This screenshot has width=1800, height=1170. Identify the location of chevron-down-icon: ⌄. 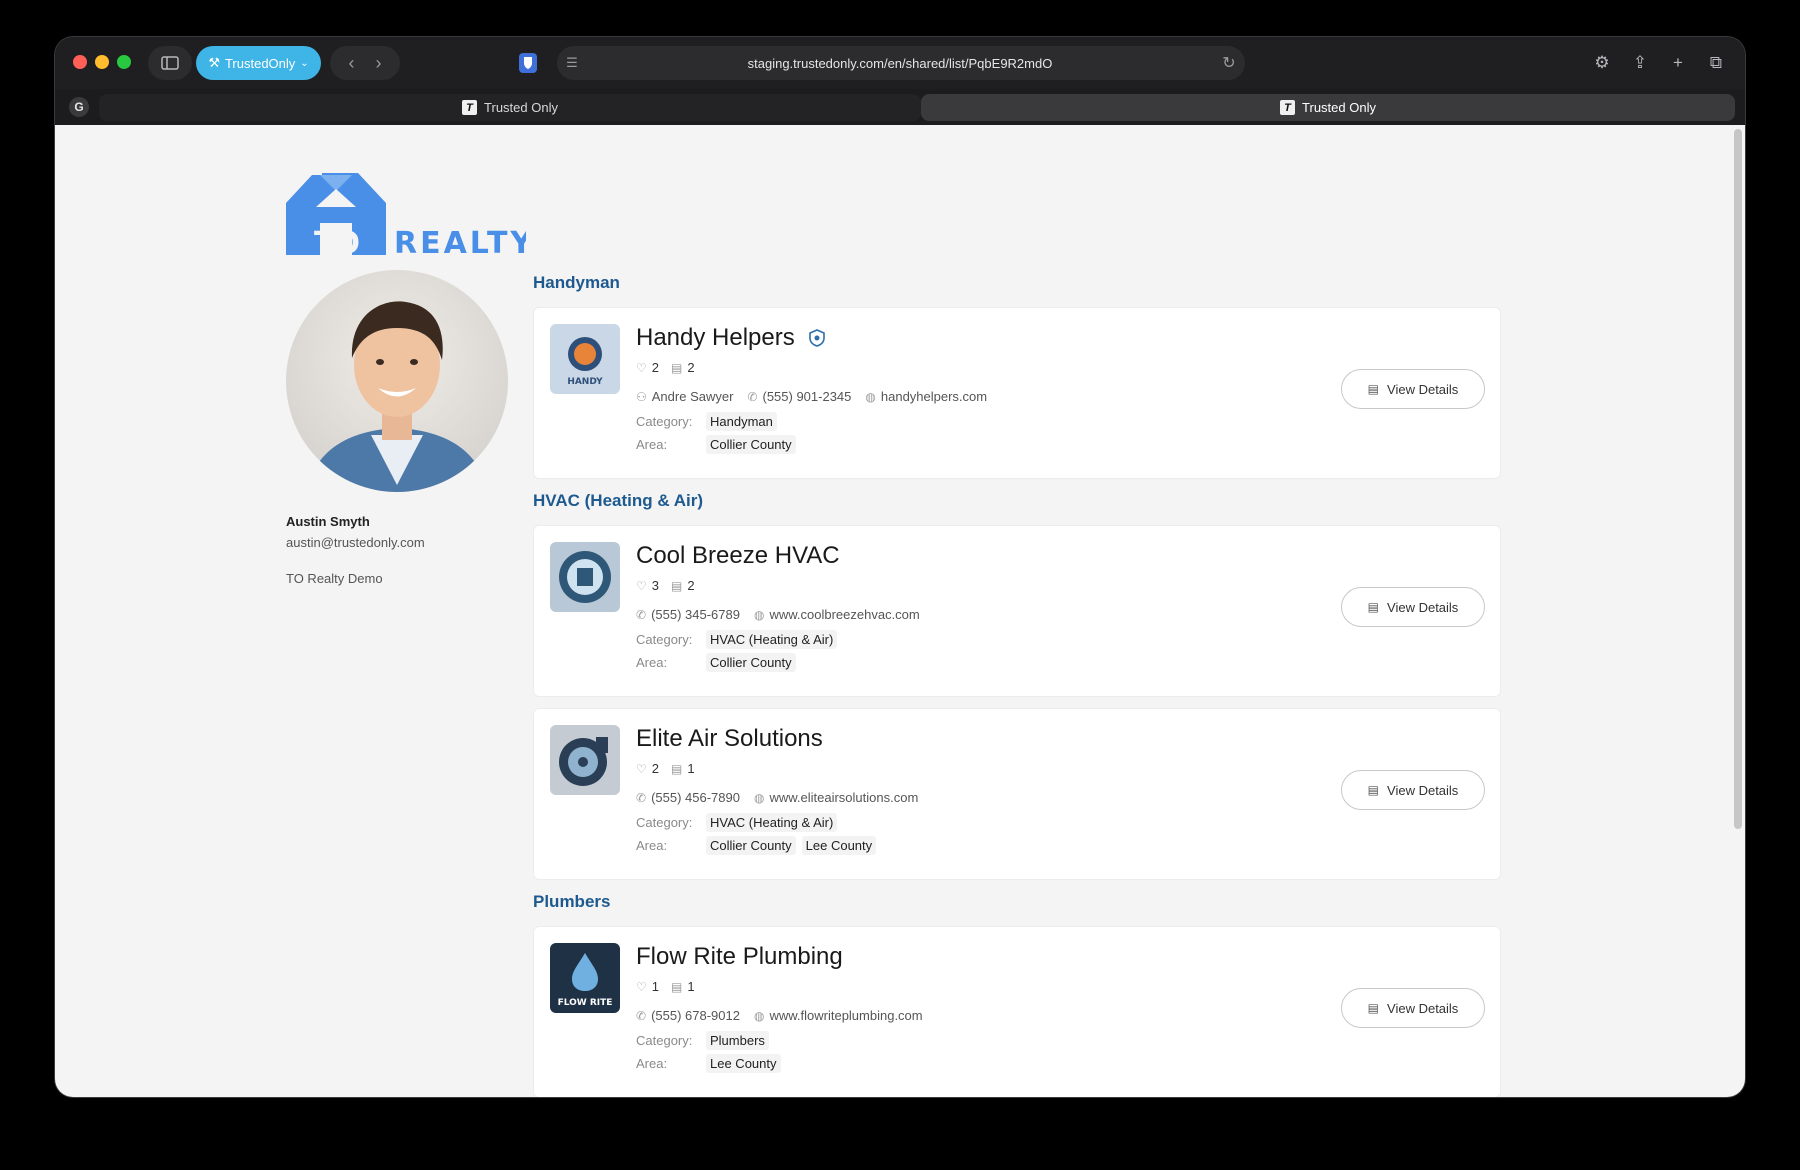
(304, 63).